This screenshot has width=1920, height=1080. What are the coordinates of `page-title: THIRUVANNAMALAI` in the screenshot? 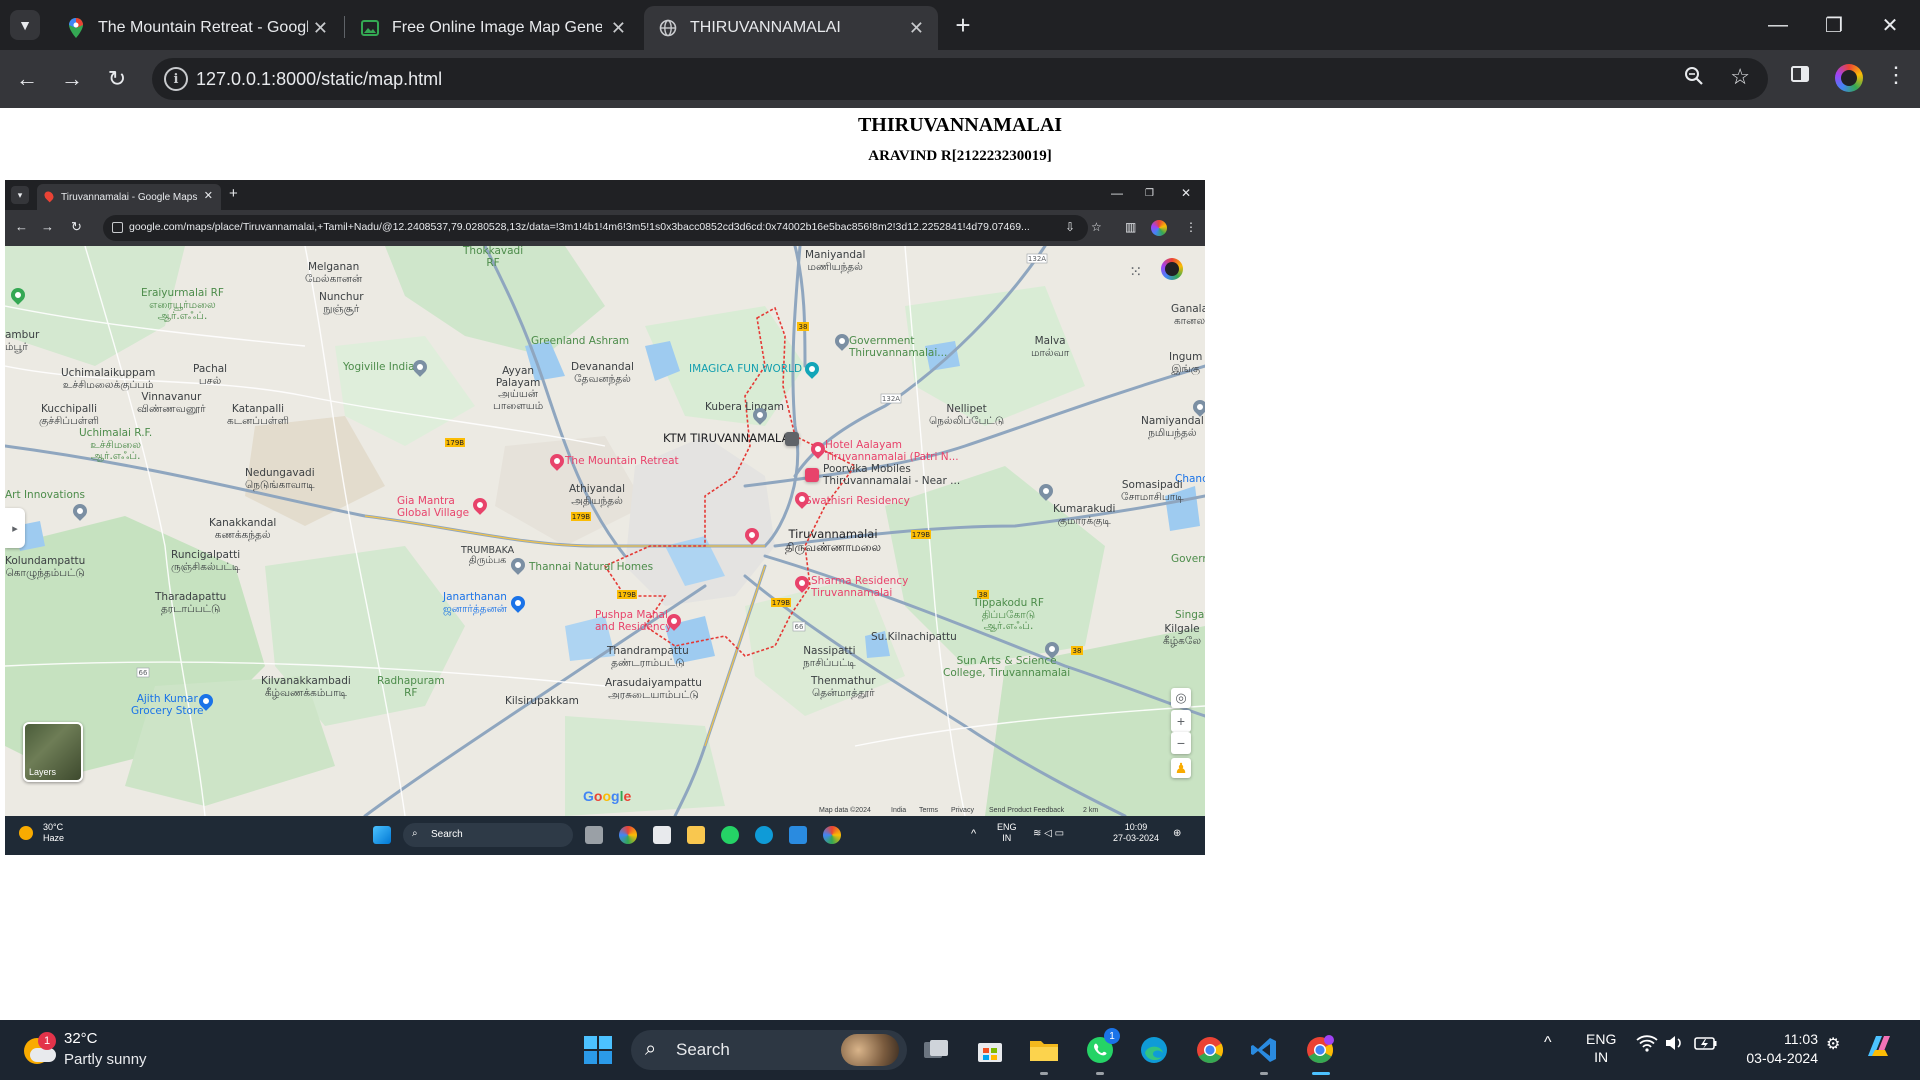 It's located at (960, 125).